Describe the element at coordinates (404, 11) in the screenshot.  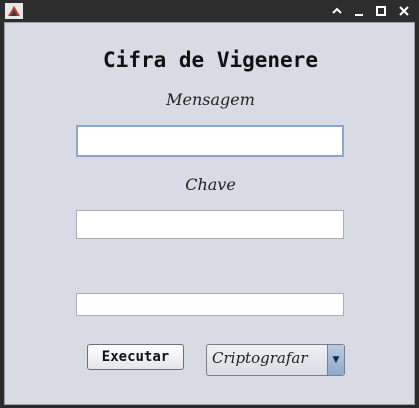
I see `close-icon` at that location.